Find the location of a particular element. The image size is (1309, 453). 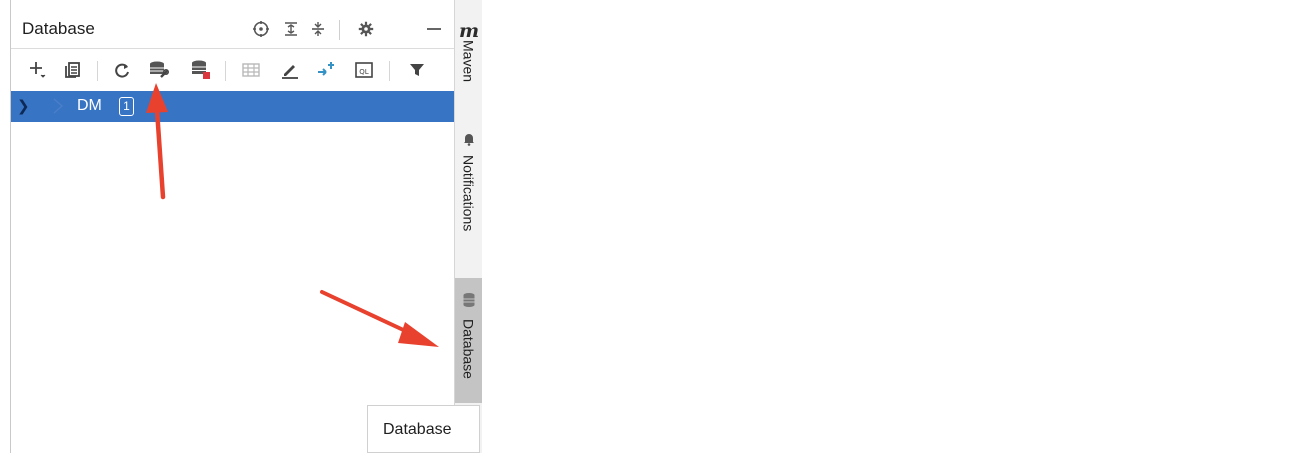

stripe-tab-maven: Maven is located at coordinates (468, 80).